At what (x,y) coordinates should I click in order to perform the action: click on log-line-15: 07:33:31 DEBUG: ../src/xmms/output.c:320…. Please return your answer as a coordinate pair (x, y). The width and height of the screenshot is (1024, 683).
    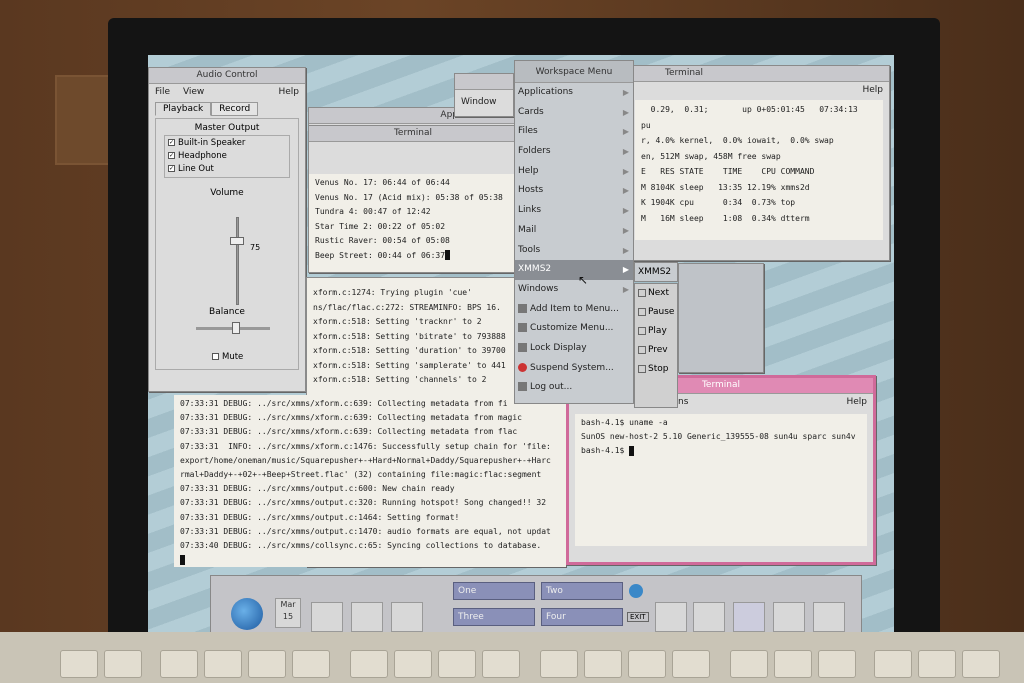
    Looking at the image, I should click on (363, 503).